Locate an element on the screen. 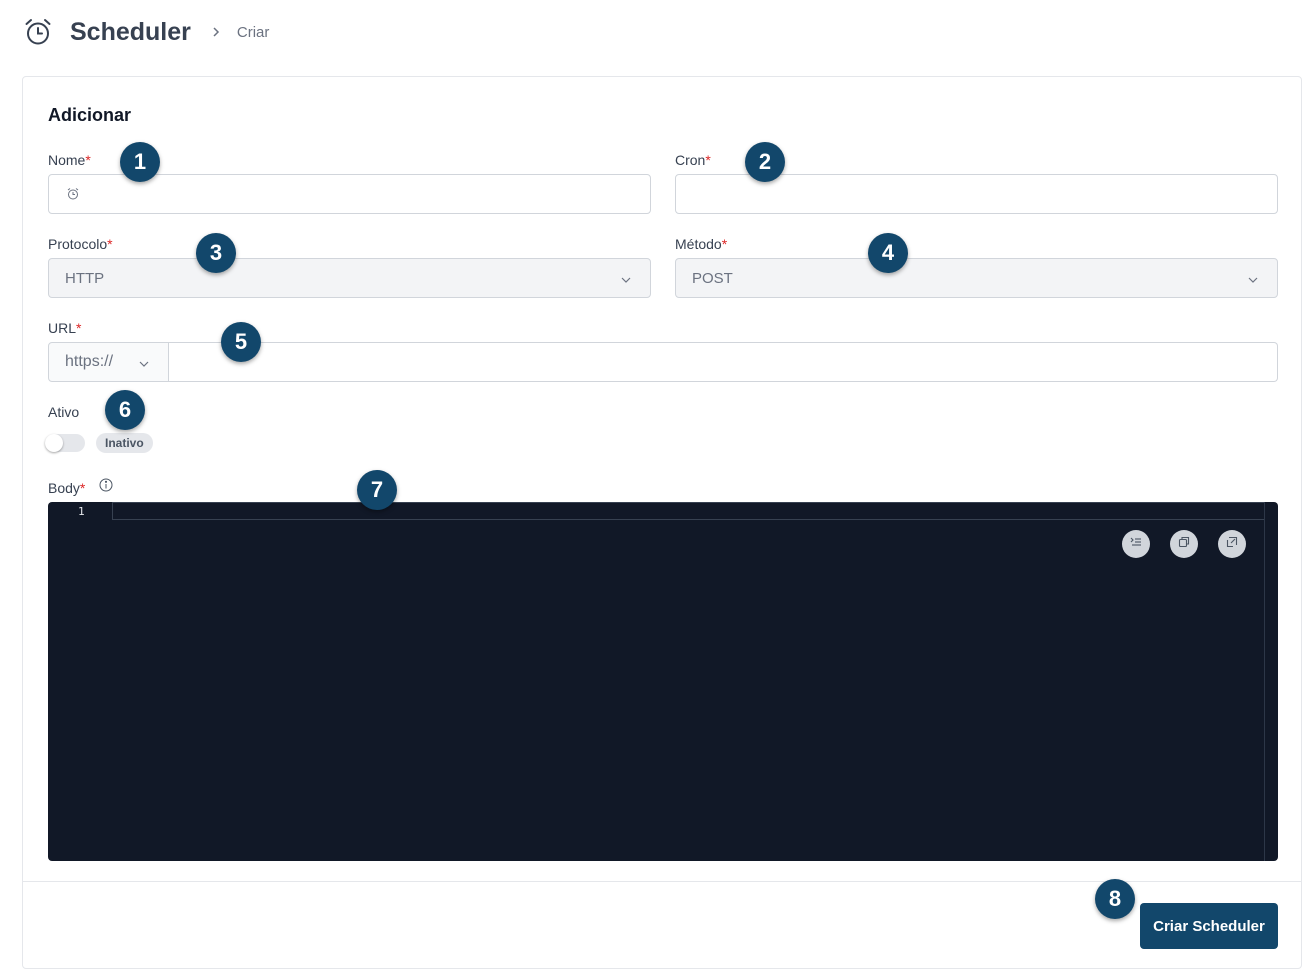 The image size is (1313, 980). breadcrumb-current: Criar is located at coordinates (253, 32).